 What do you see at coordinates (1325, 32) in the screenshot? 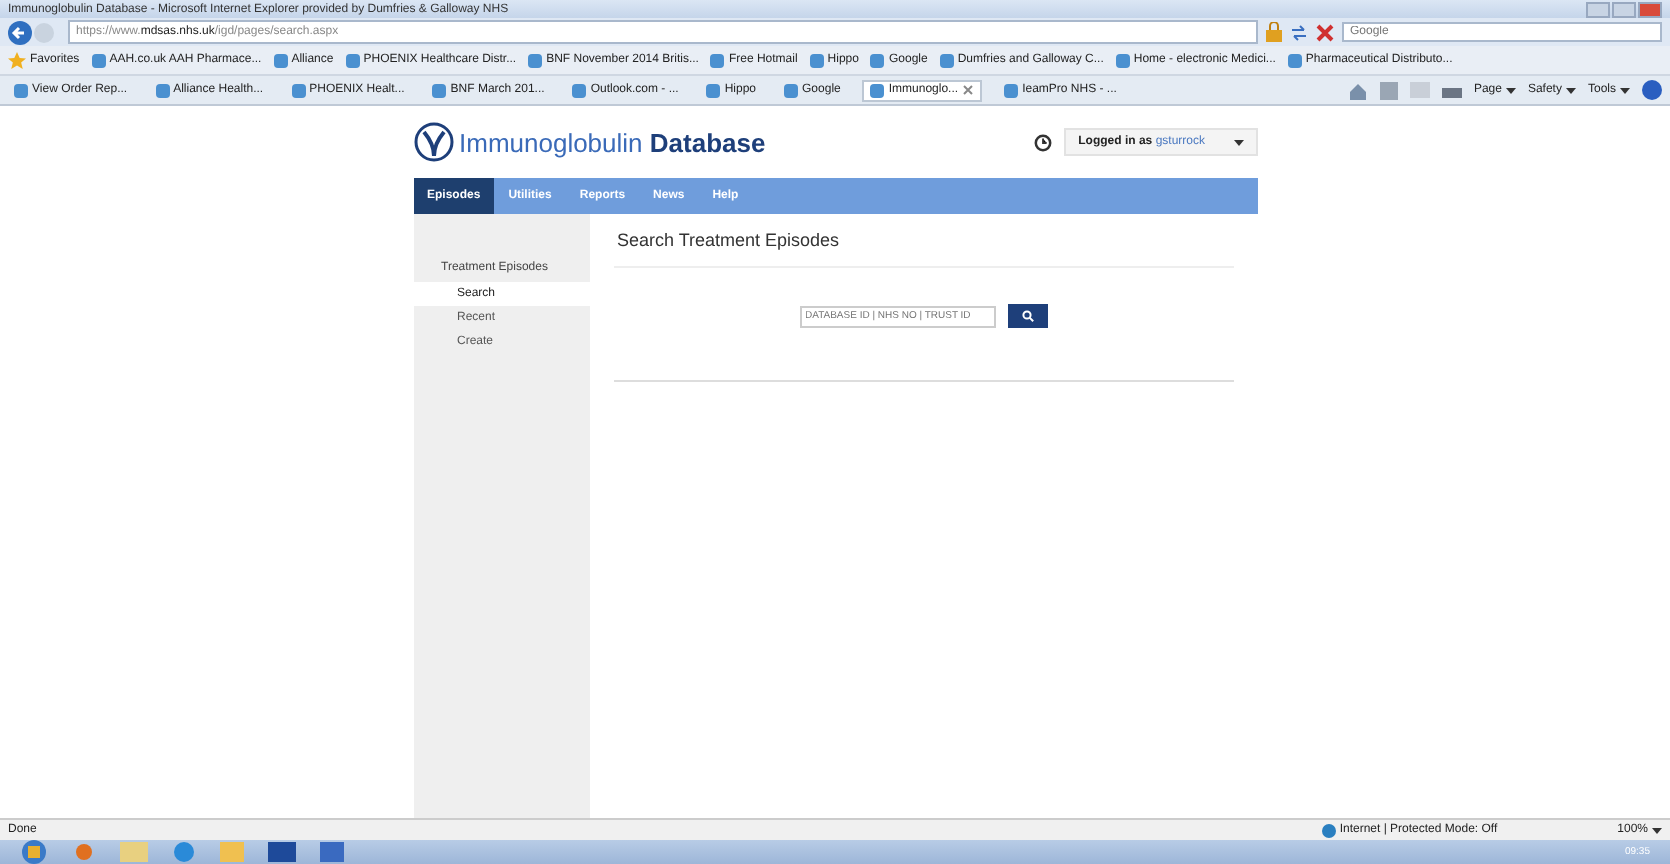
I see `stop-icon` at bounding box center [1325, 32].